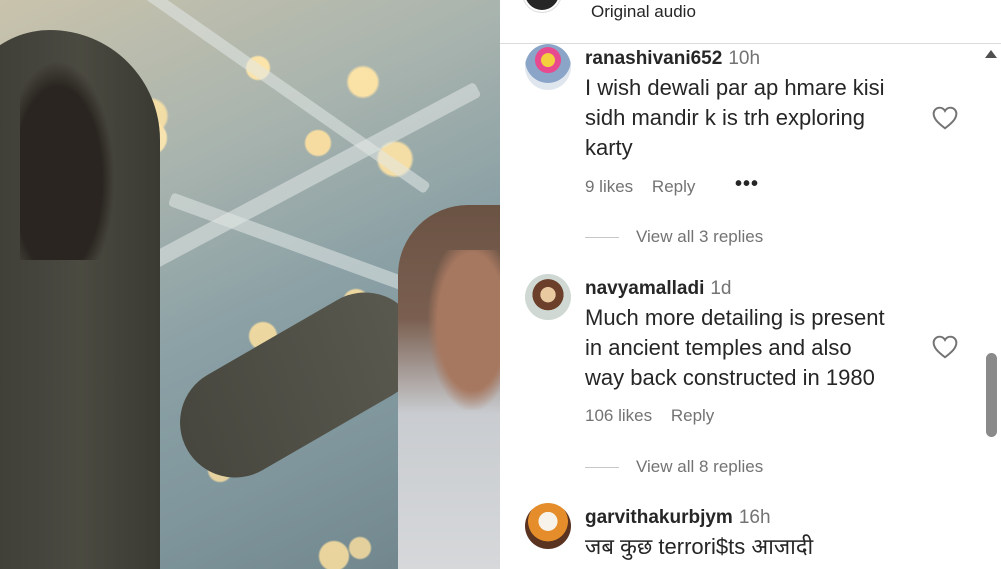  Describe the element at coordinates (67, 160) in the screenshot. I see `man-beard` at that location.